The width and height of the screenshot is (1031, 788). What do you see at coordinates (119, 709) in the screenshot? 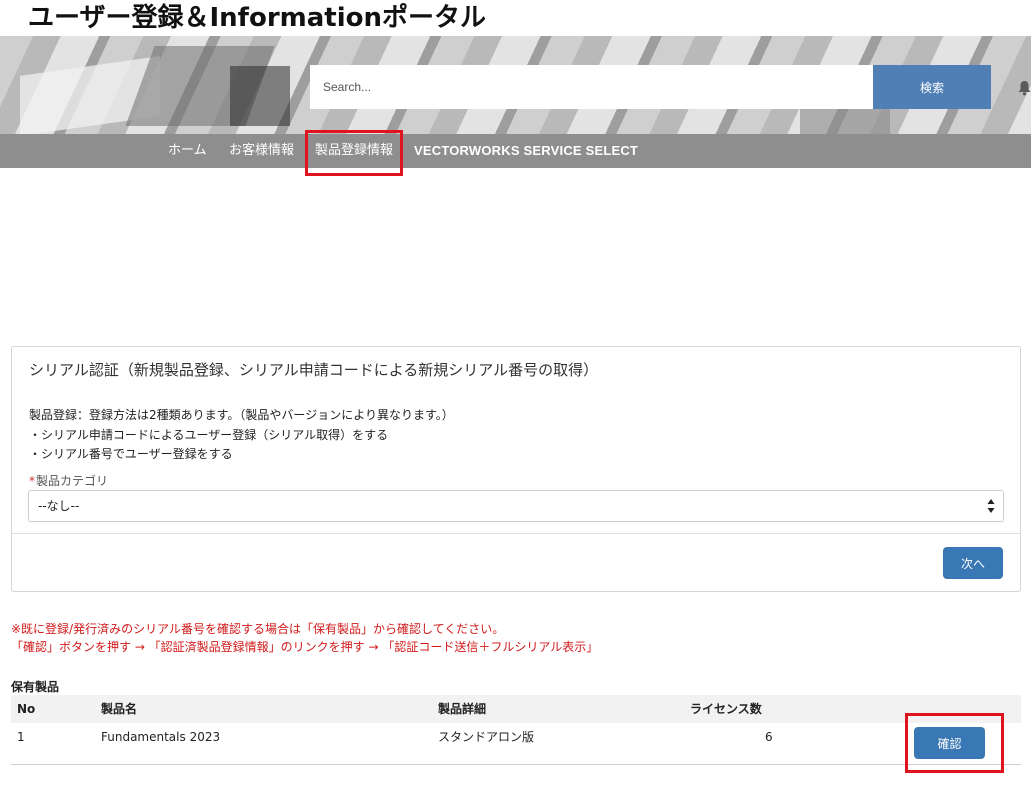
I see `column-header-product-name: 製品名` at bounding box center [119, 709].